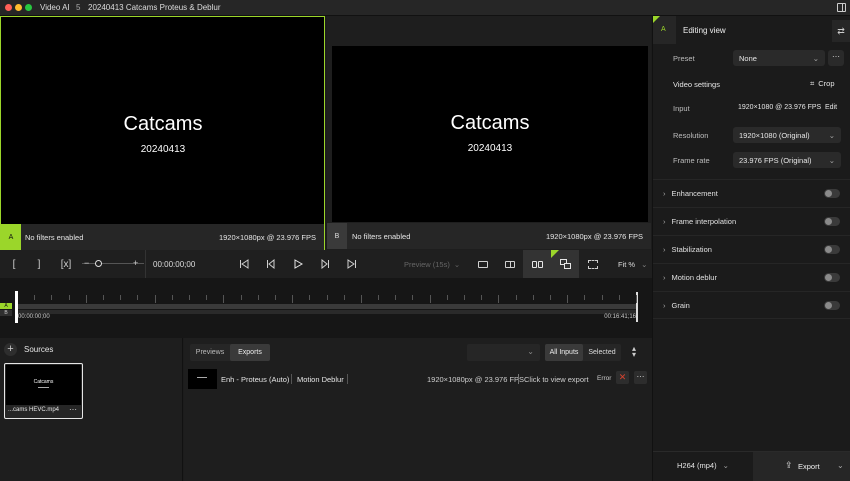 The width and height of the screenshot is (850, 481). I want to click on section-frame-interpolation: › Frame interpolation, so click(751, 221).